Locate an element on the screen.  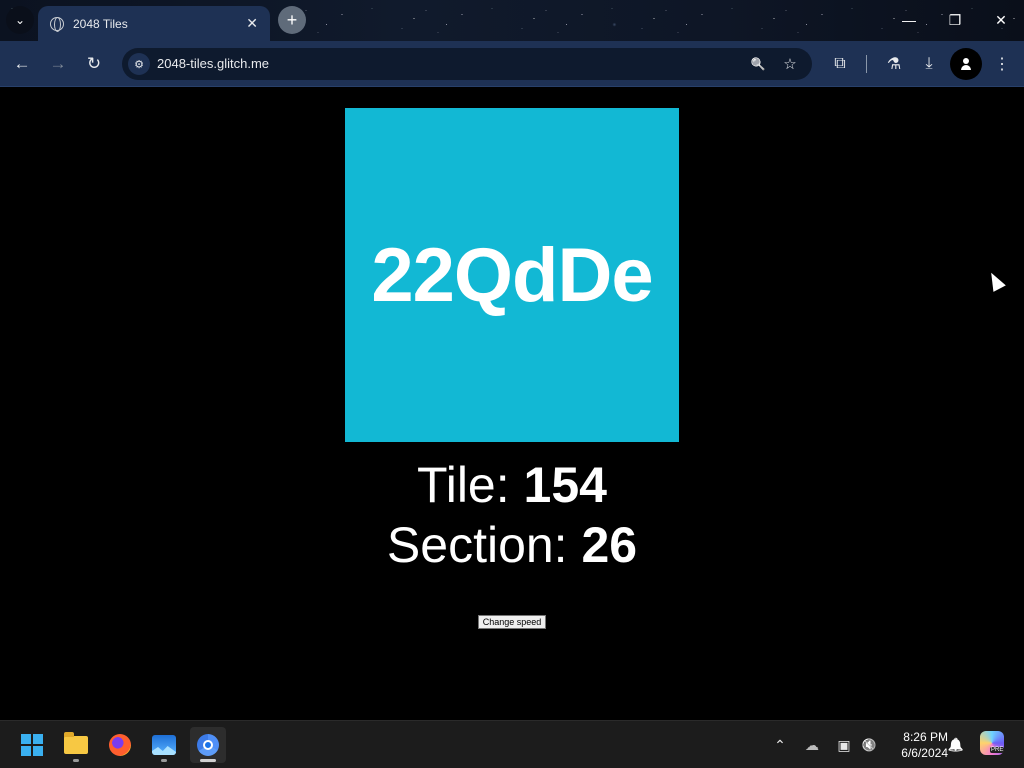
folder-icon is located at coordinates (76, 743).